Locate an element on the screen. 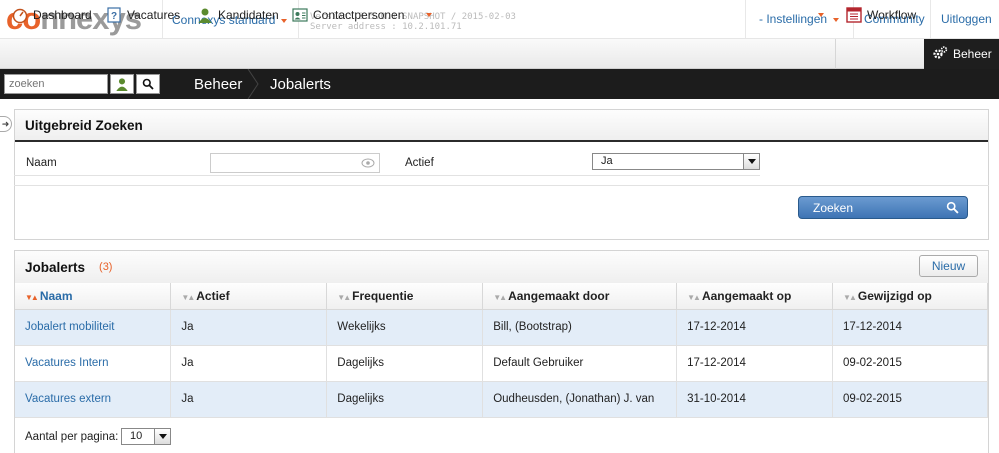 Image resolution: width=999 pixels, height=453 pixels. name-label: Naam is located at coordinates (41, 163).